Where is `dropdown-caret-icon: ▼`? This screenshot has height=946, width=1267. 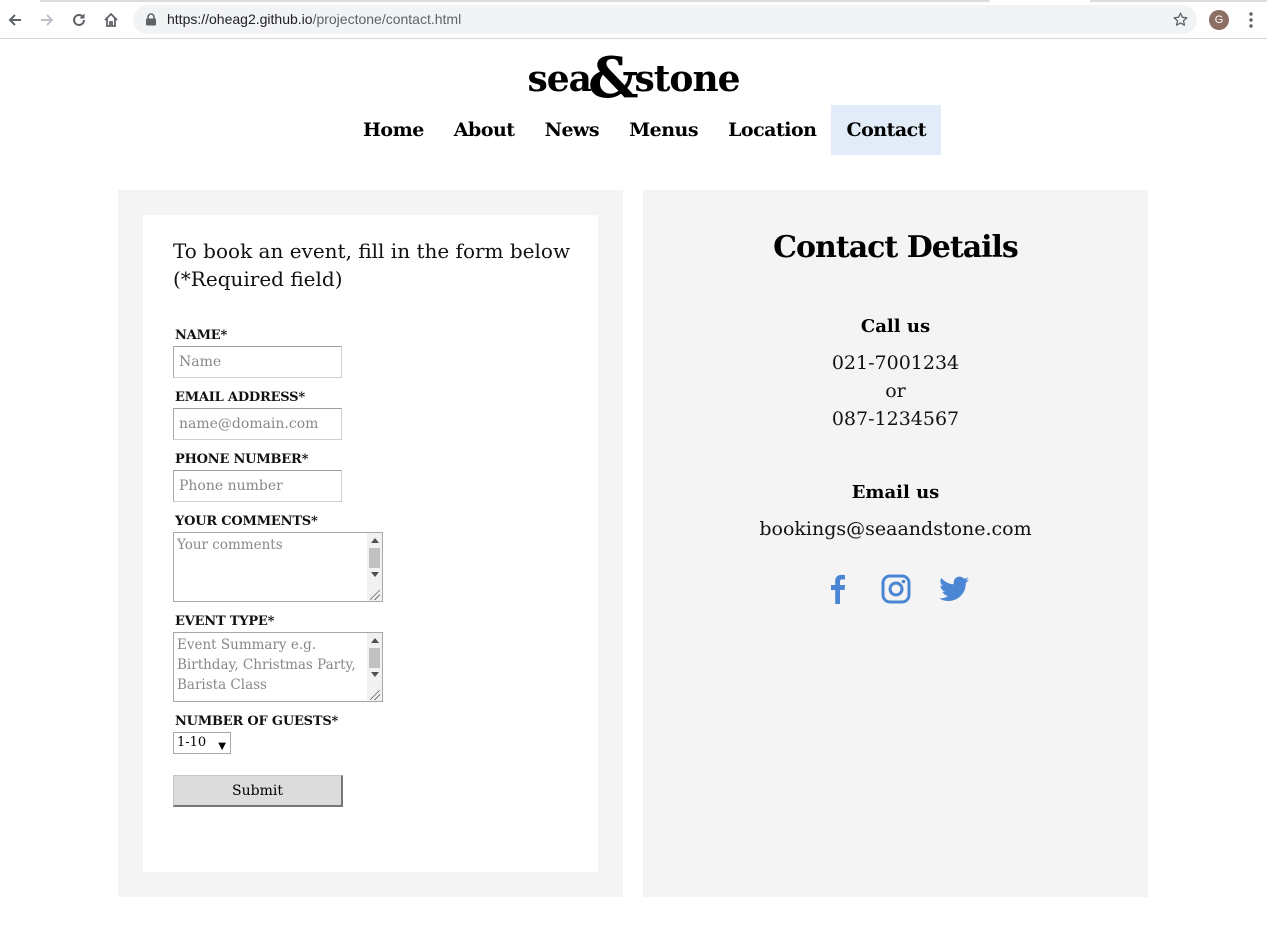
dropdown-caret-icon: ▼ is located at coordinates (222, 746).